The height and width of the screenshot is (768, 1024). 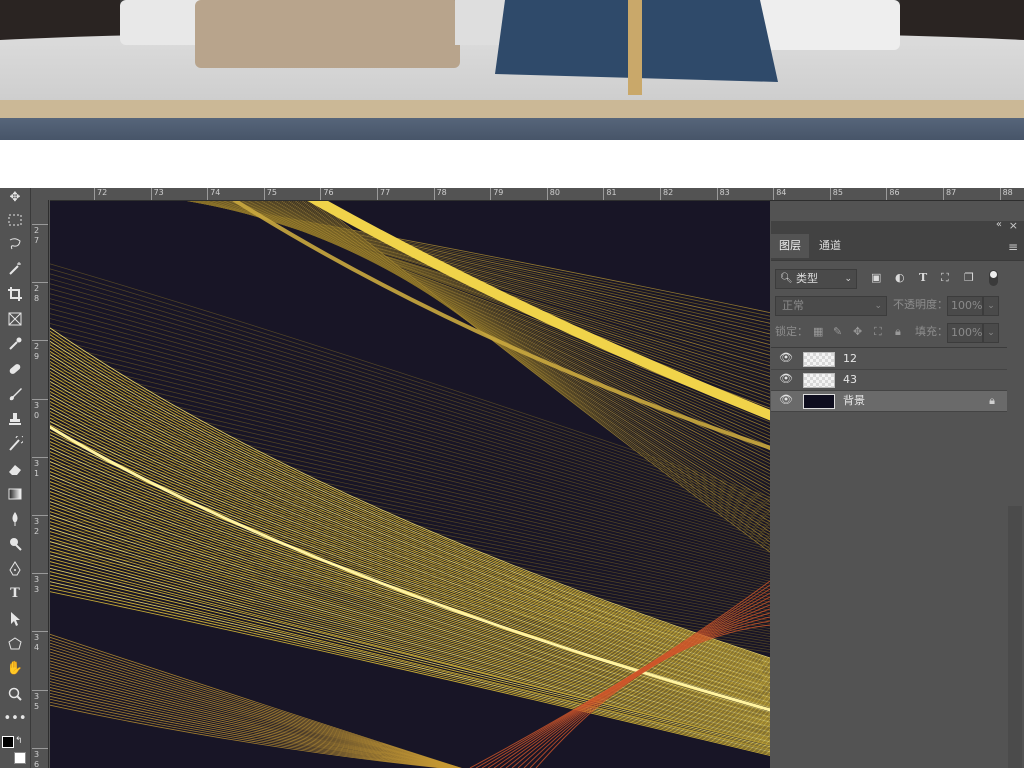 I want to click on move-tool-icon: ✥, so click(x=15, y=198).